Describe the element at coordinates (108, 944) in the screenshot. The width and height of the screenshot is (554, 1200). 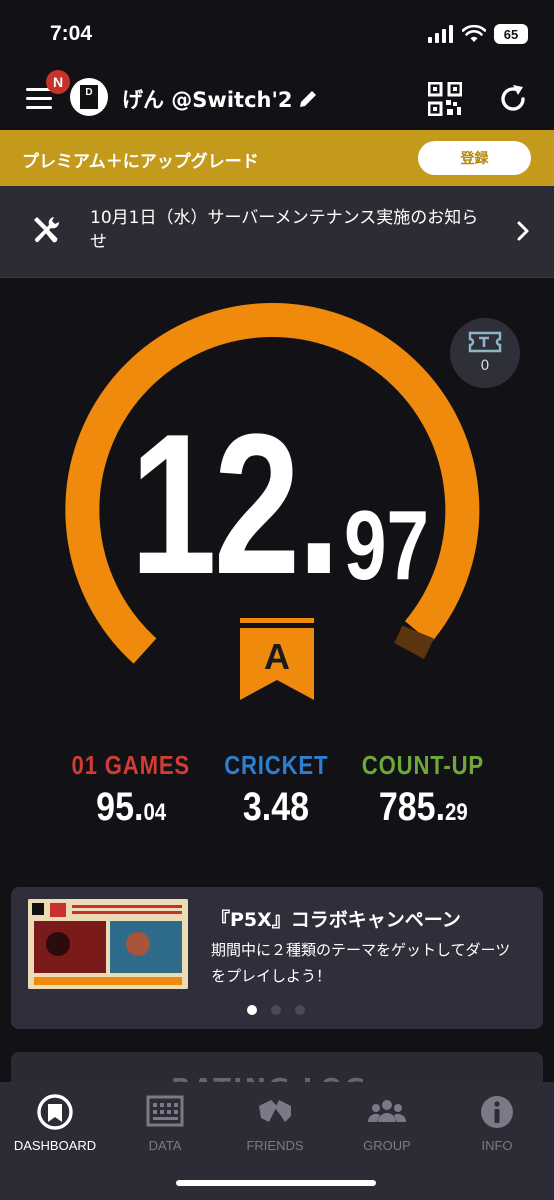
I see `campaign-image` at that location.